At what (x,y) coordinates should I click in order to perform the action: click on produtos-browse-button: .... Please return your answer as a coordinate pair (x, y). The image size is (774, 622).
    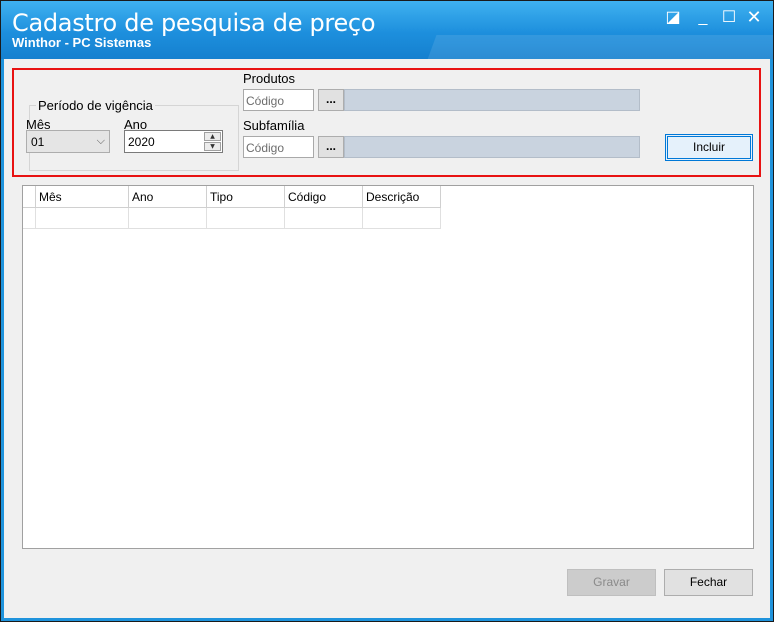
    Looking at the image, I should click on (331, 100).